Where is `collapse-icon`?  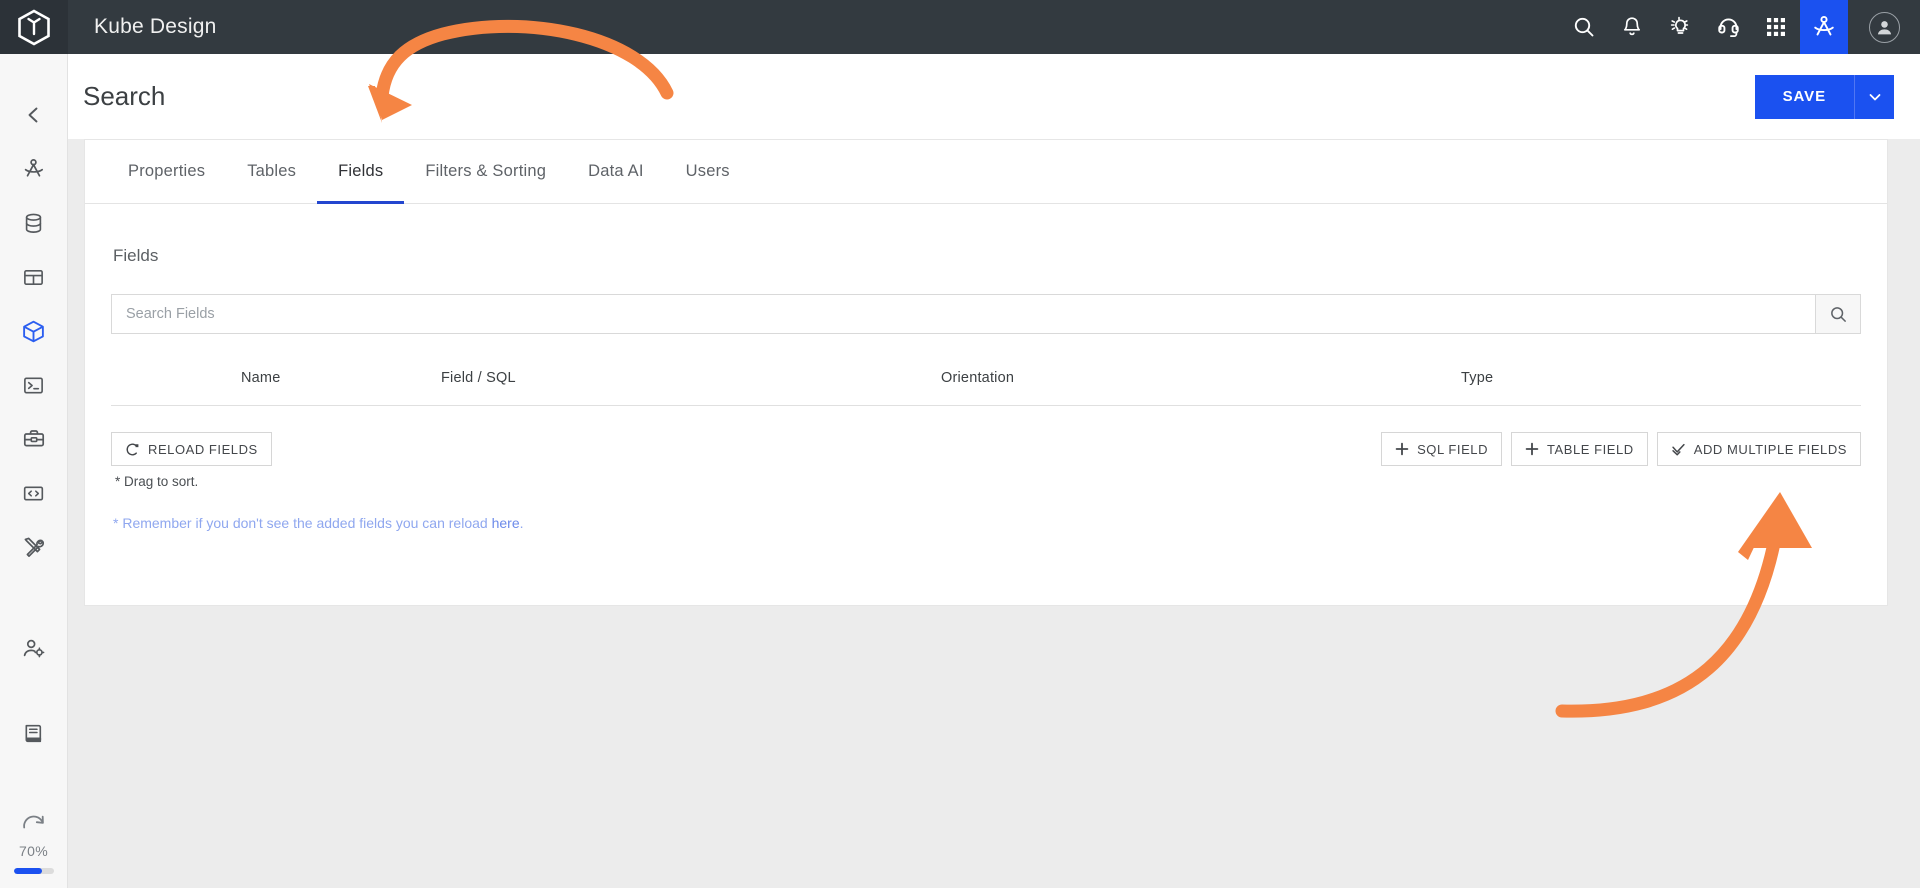 collapse-icon is located at coordinates (32, 115).